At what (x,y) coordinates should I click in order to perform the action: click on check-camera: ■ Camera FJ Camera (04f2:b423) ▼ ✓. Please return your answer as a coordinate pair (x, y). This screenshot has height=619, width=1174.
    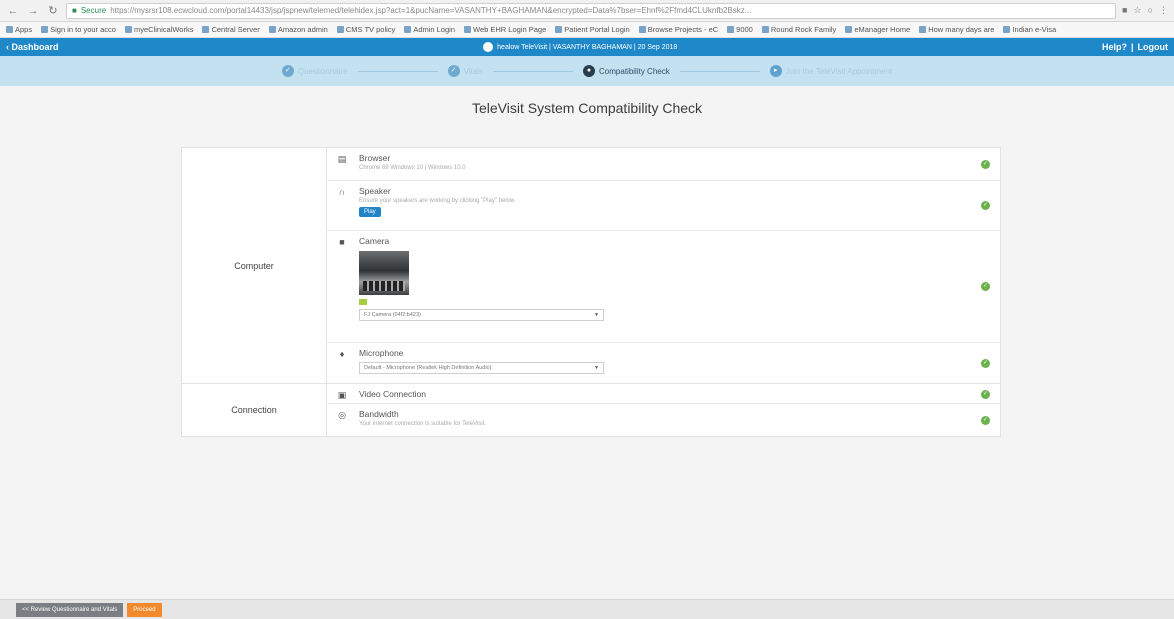
    Looking at the image, I should click on (663, 287).